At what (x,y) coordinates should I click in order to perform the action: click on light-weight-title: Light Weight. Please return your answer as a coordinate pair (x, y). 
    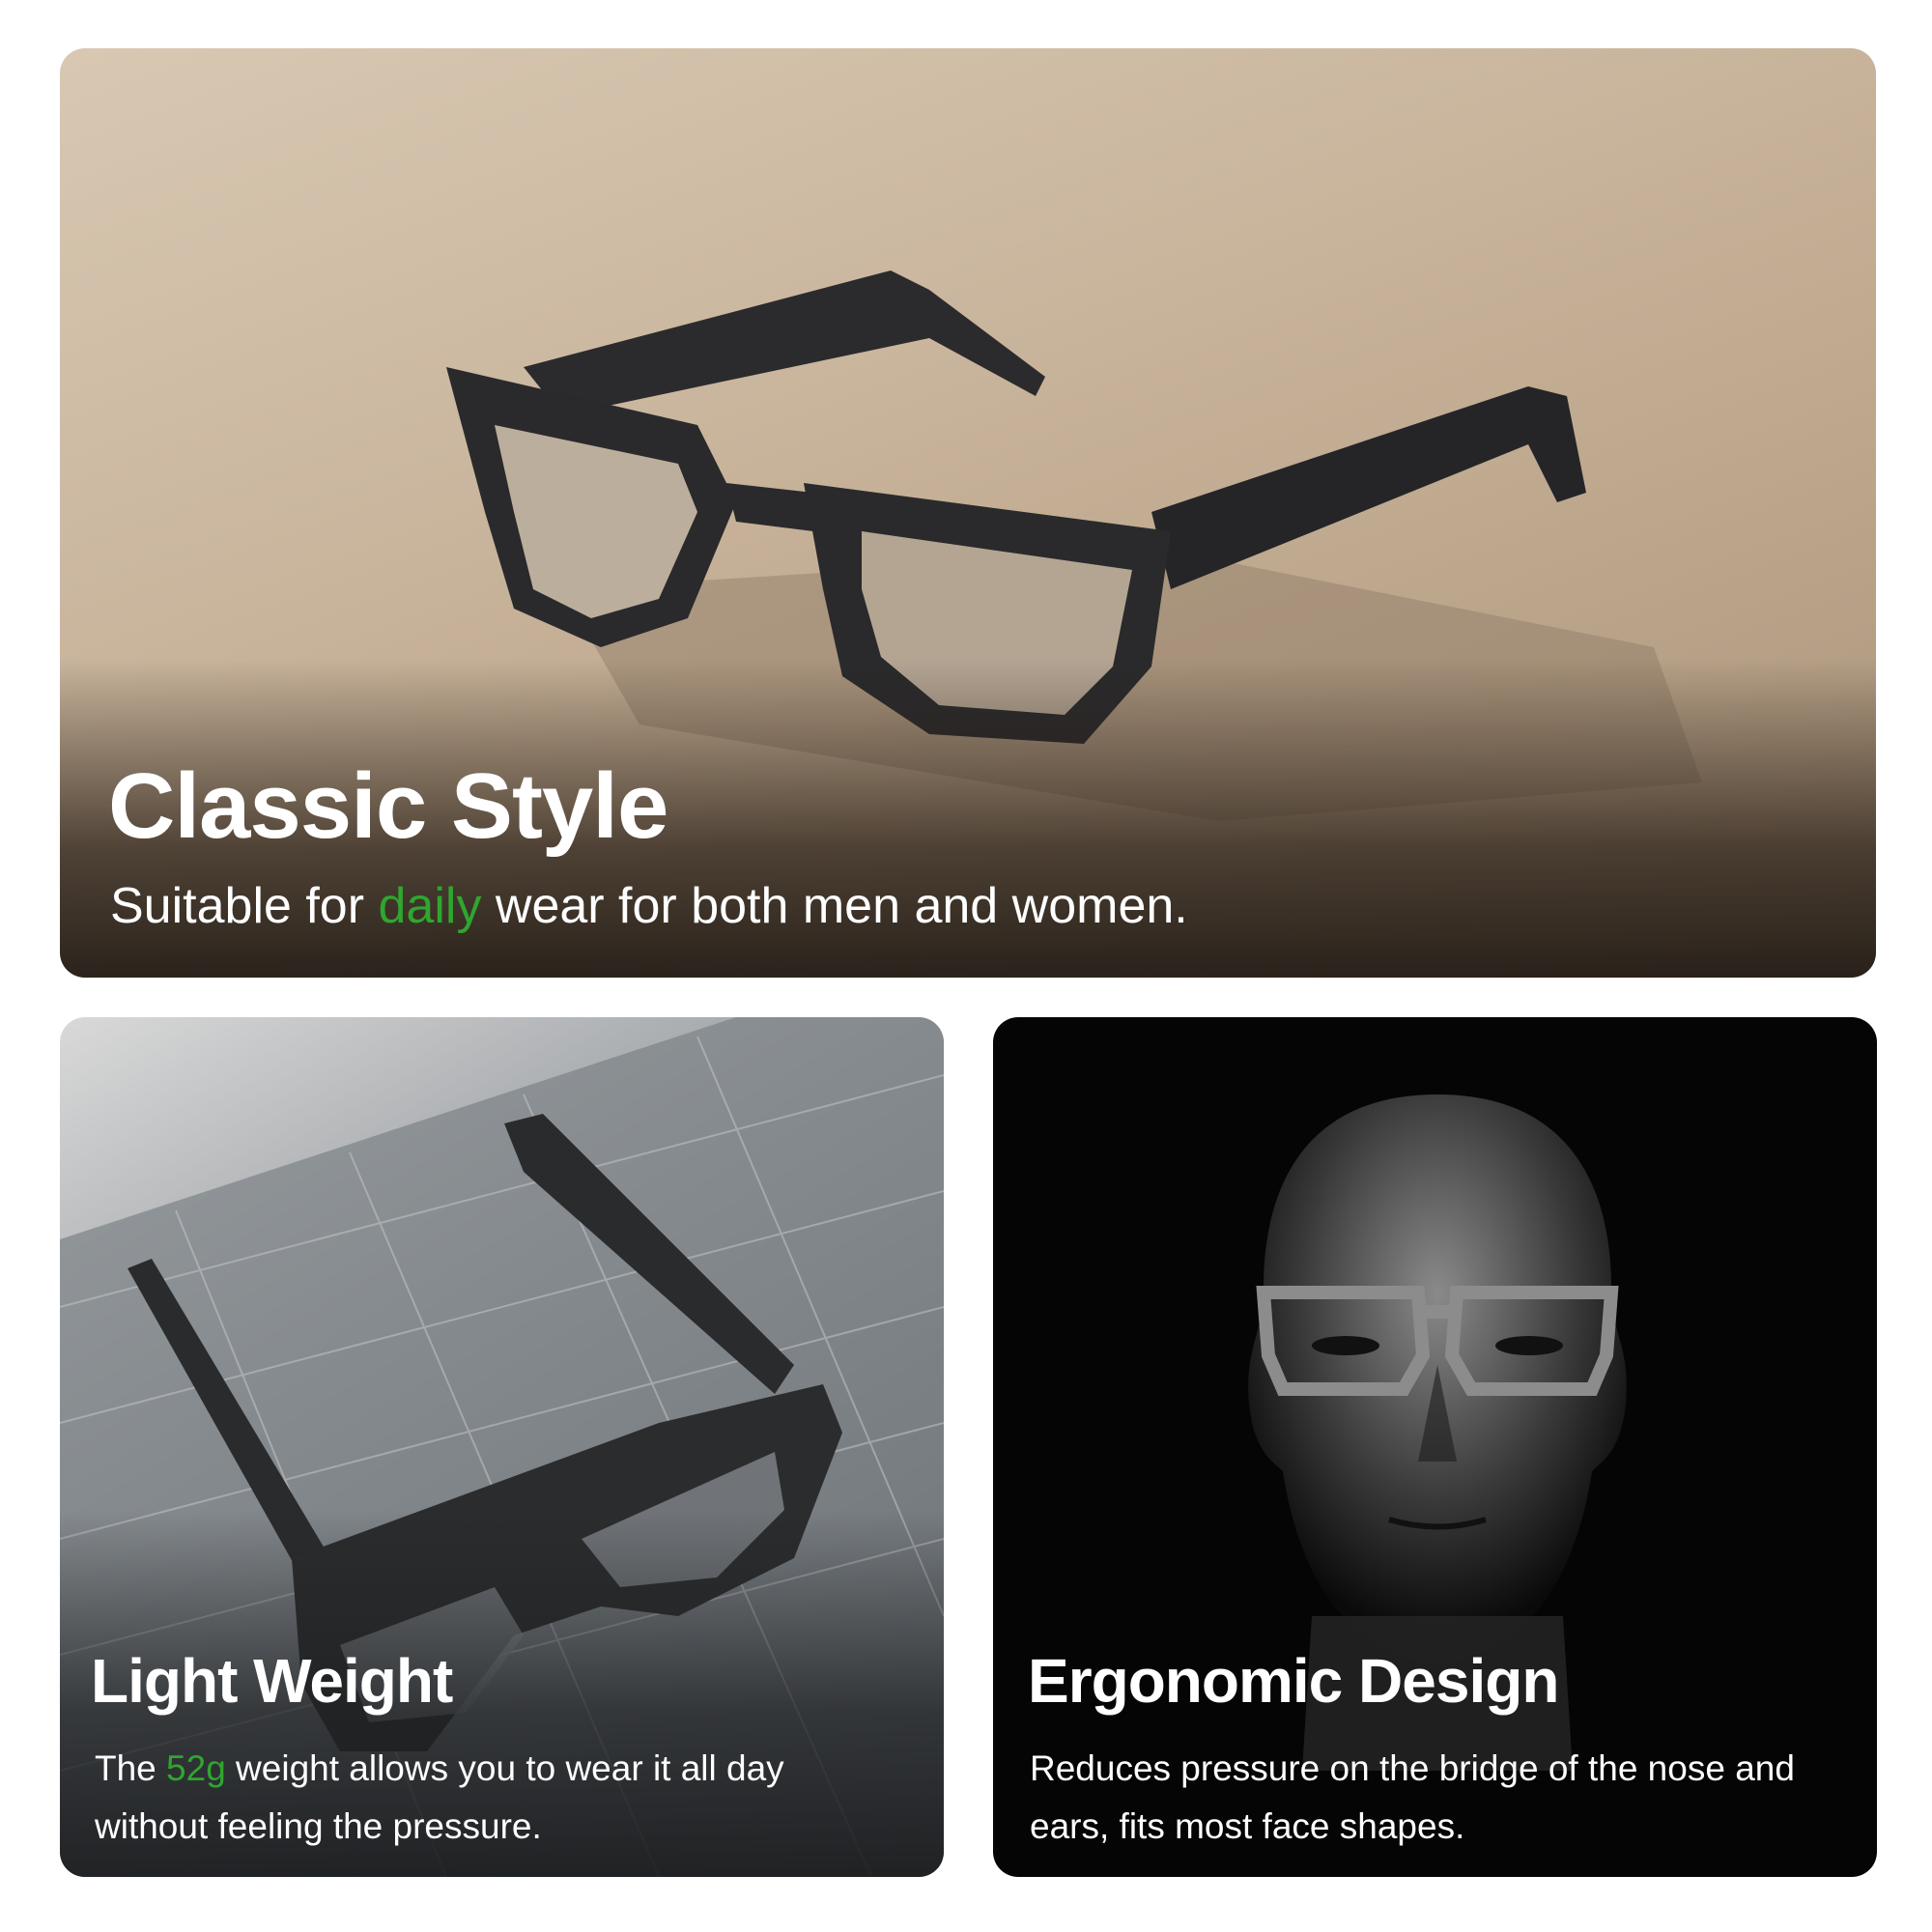
    Looking at the image, I should click on (272, 1681).